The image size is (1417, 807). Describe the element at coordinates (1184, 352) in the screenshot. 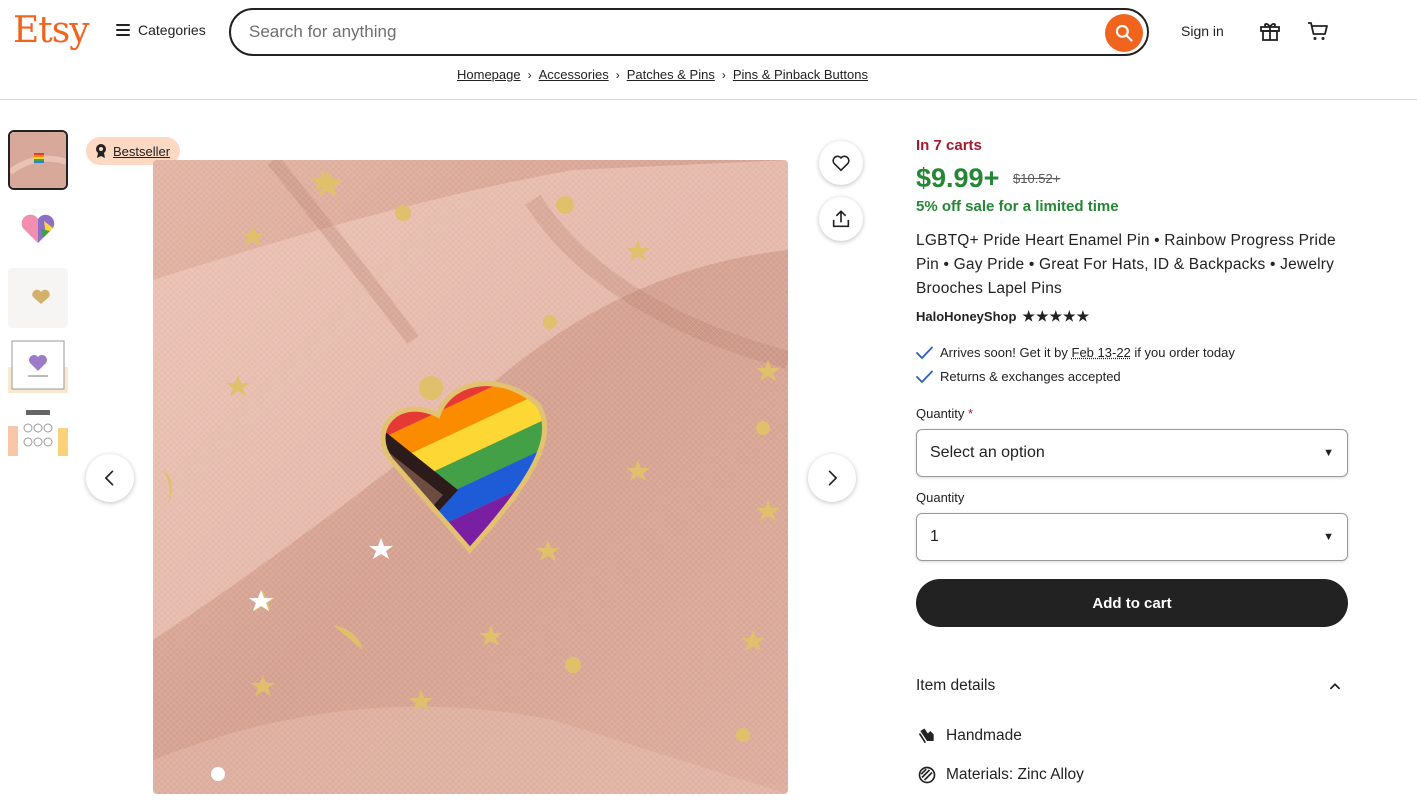

I see `arrival-suffix: if you order today` at that location.